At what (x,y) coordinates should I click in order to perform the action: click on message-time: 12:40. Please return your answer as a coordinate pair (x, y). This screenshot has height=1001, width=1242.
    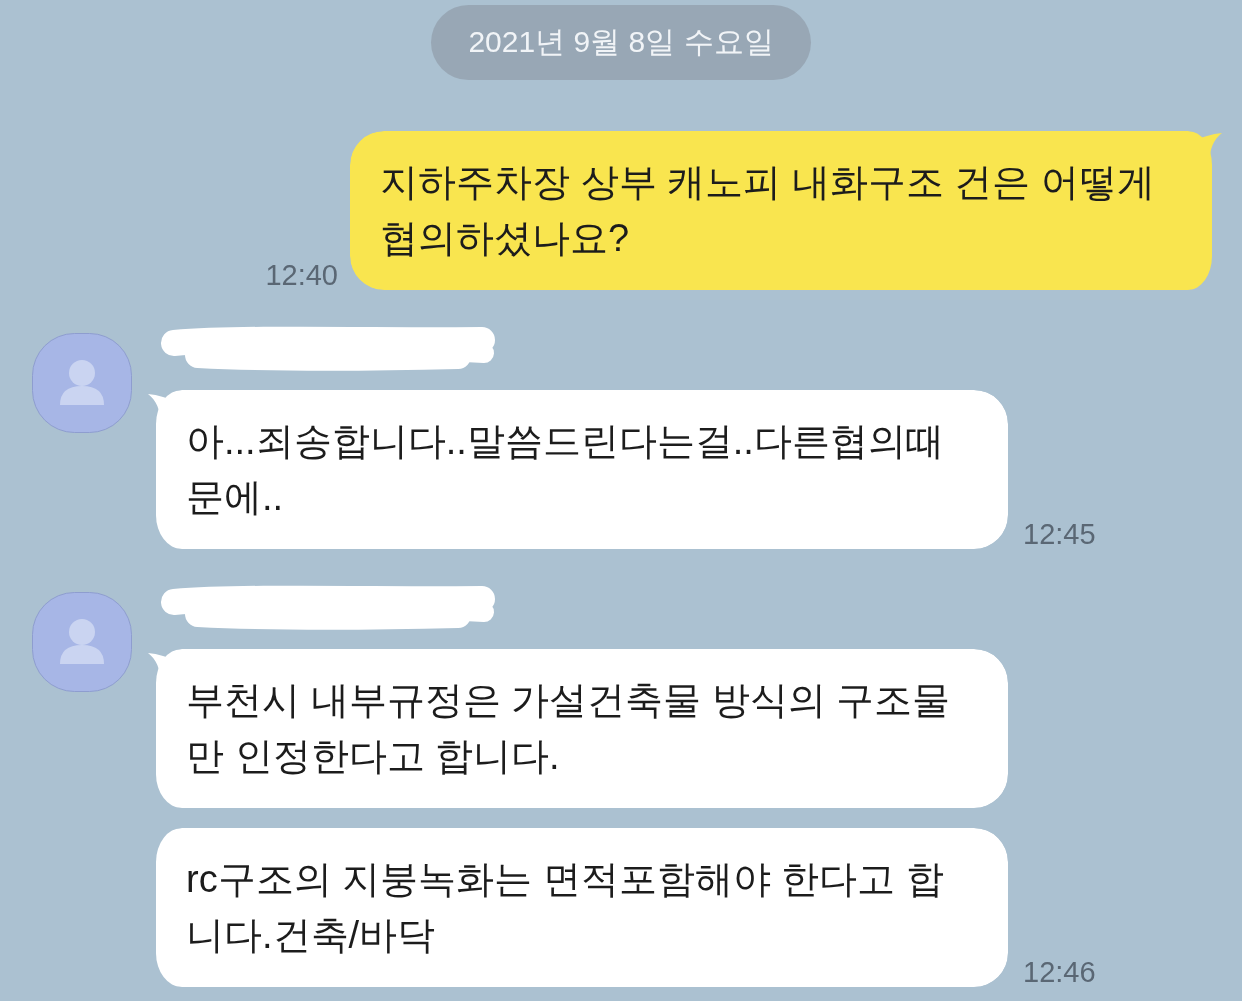
    Looking at the image, I should click on (301, 275).